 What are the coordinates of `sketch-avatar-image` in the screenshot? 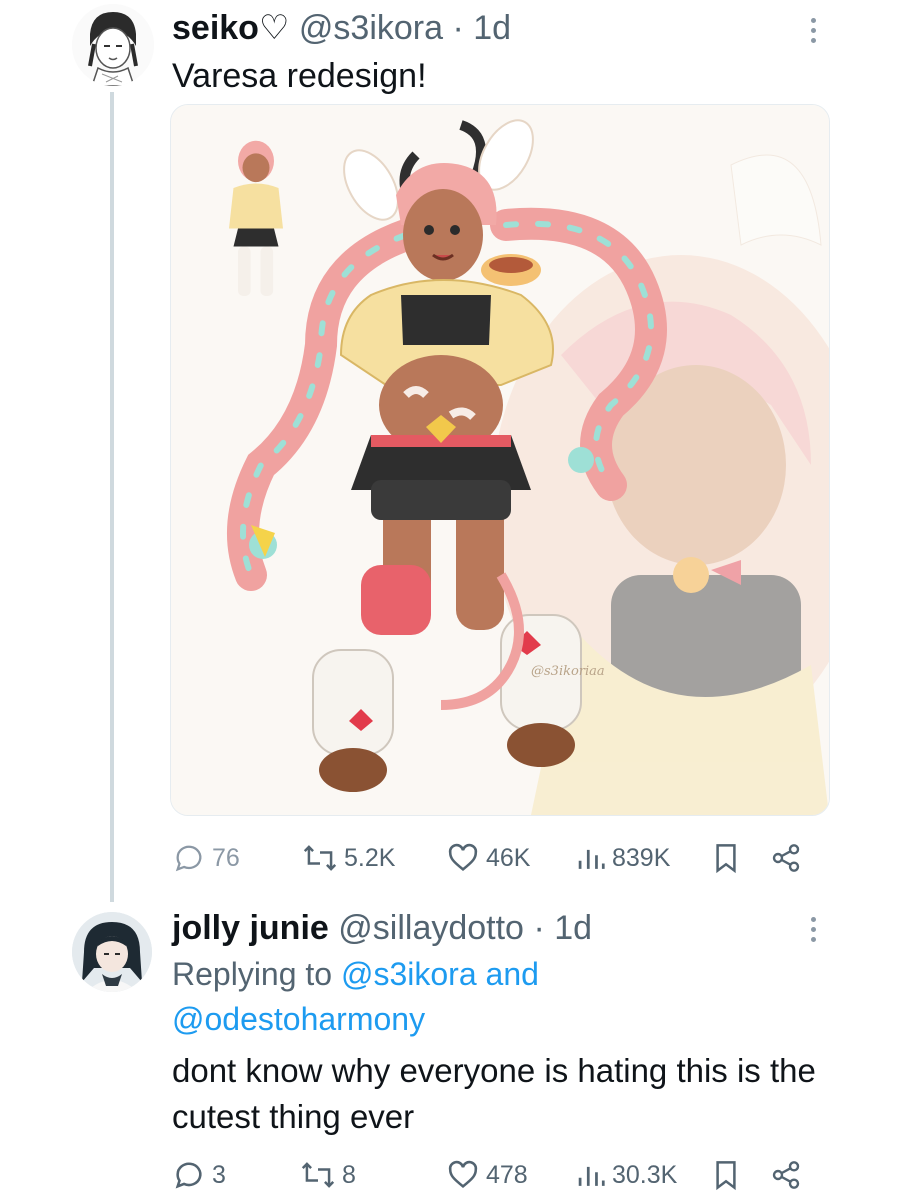 It's located at (113, 45).